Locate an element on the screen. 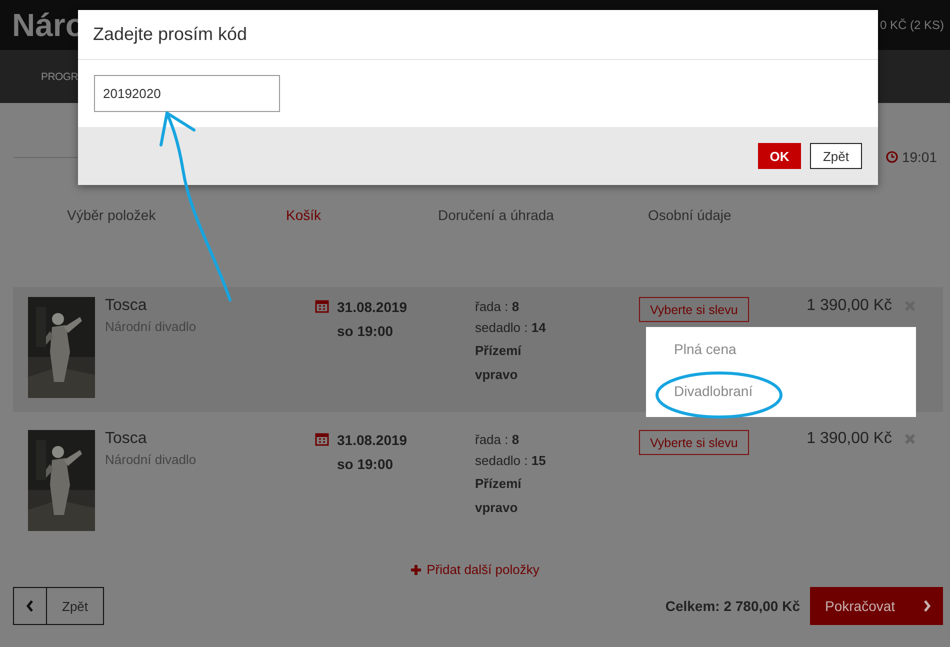 This screenshot has width=950, height=647. menu-option: Plná cena is located at coordinates (795, 349).